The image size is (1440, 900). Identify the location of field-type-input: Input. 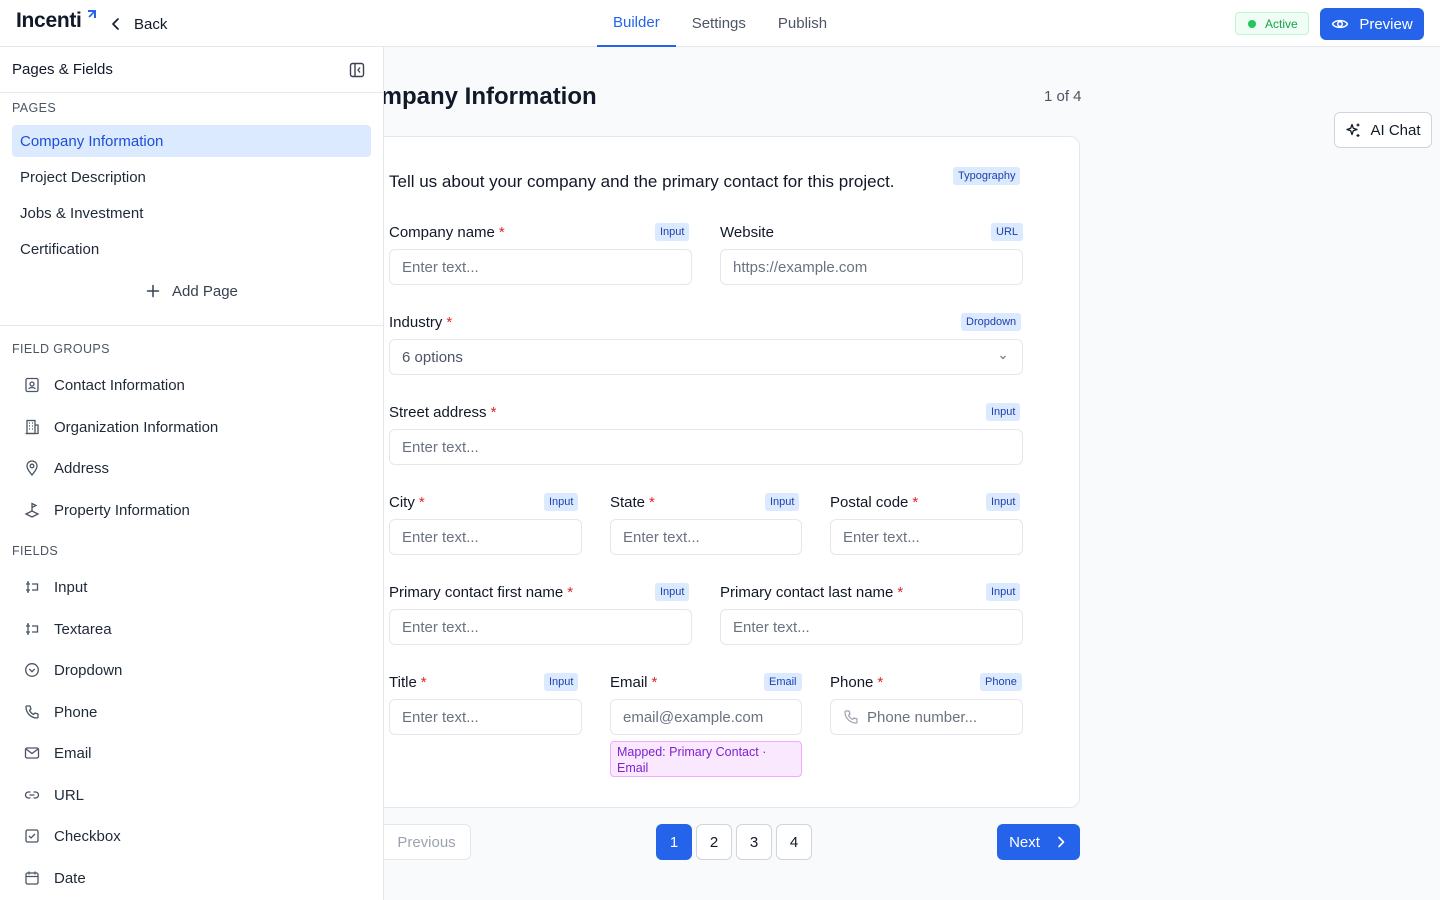
(55, 587).